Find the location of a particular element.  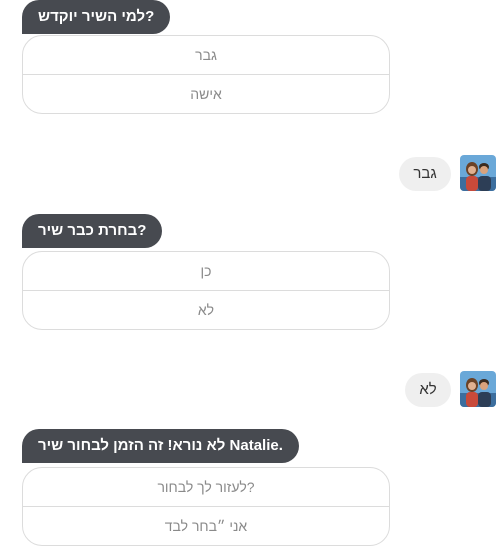

options-list-2: כן לא is located at coordinates (206, 290).